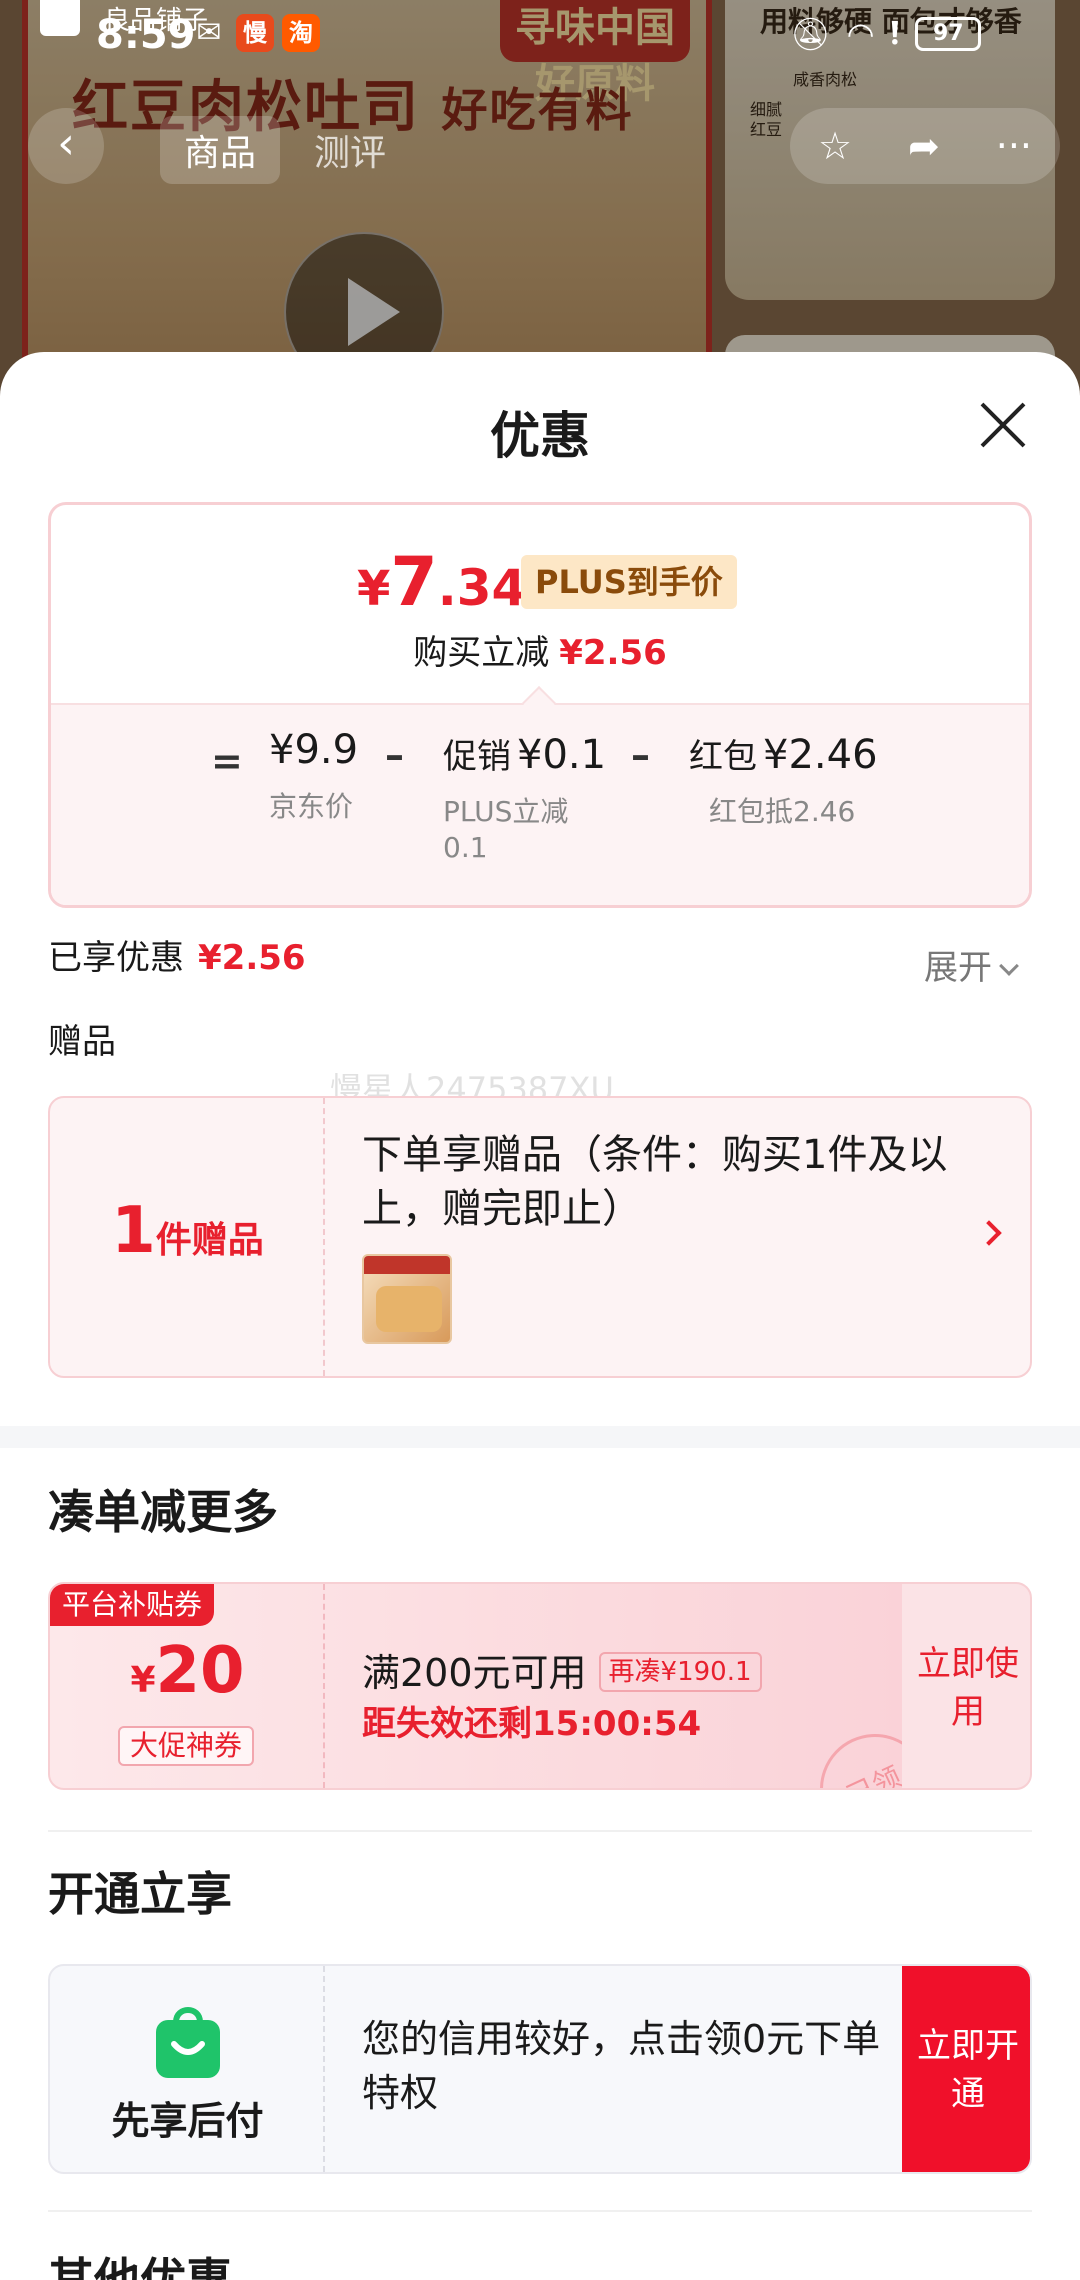  What do you see at coordinates (350, 150) in the screenshot?
I see `tab-review: 测评` at bounding box center [350, 150].